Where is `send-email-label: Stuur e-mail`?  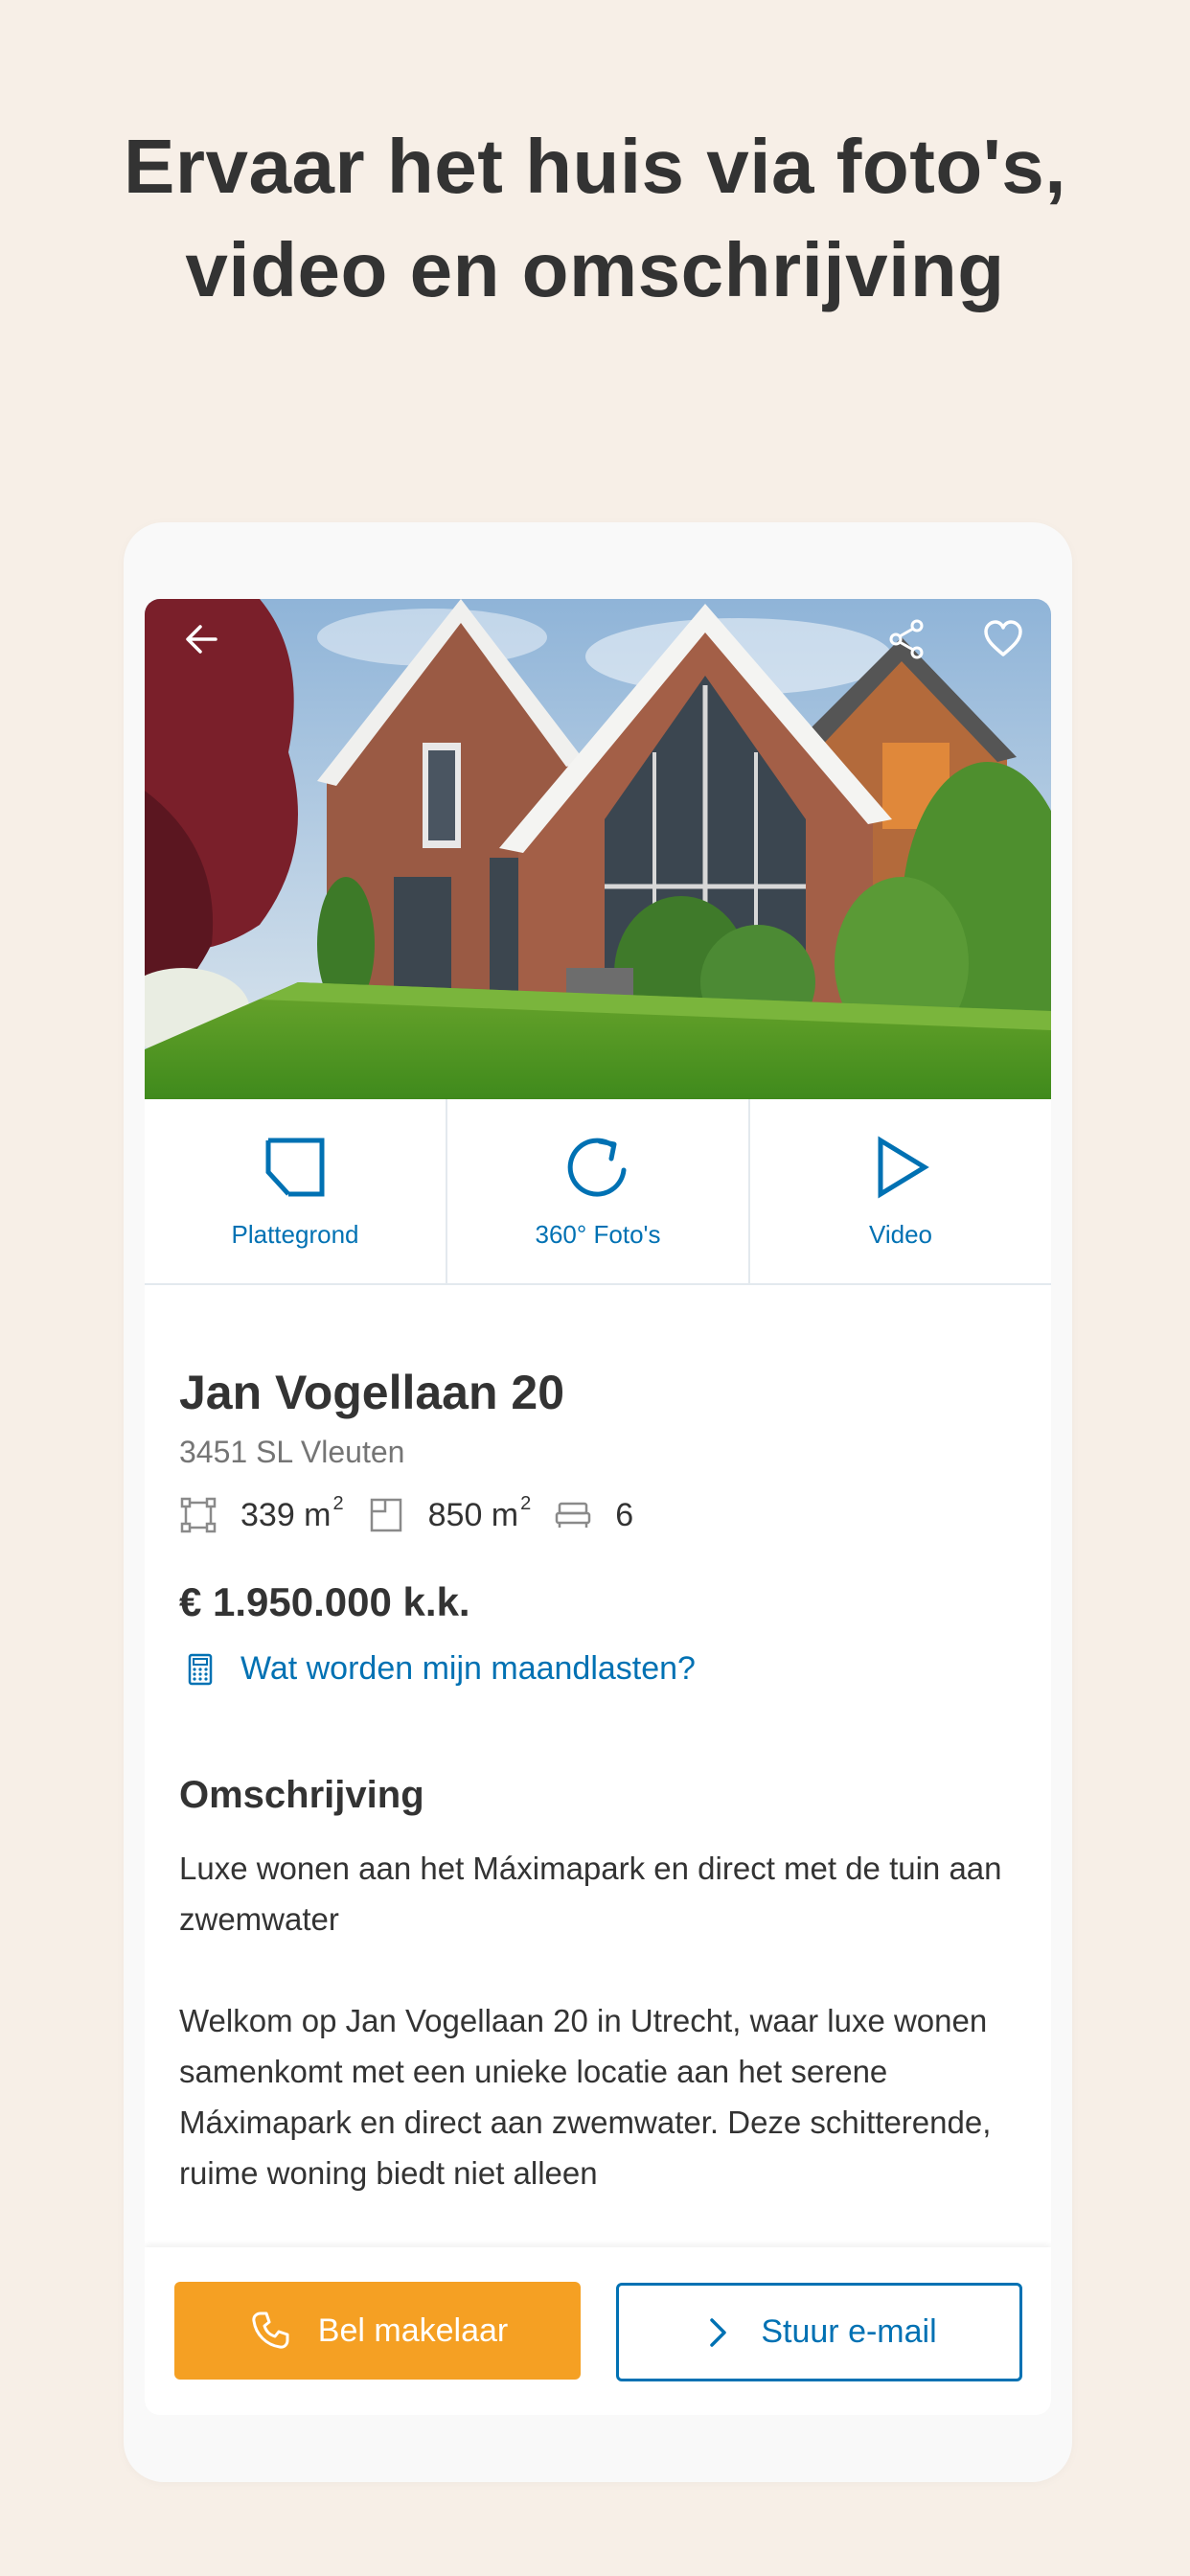
send-email-label: Stuur e-mail is located at coordinates (849, 2331).